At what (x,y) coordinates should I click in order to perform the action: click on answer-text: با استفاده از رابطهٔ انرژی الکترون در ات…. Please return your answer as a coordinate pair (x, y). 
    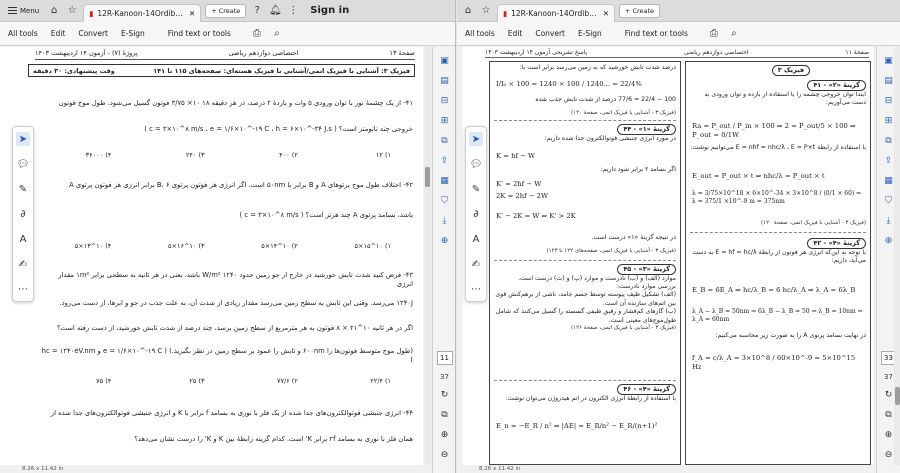
    Looking at the image, I should click on (590, 398).